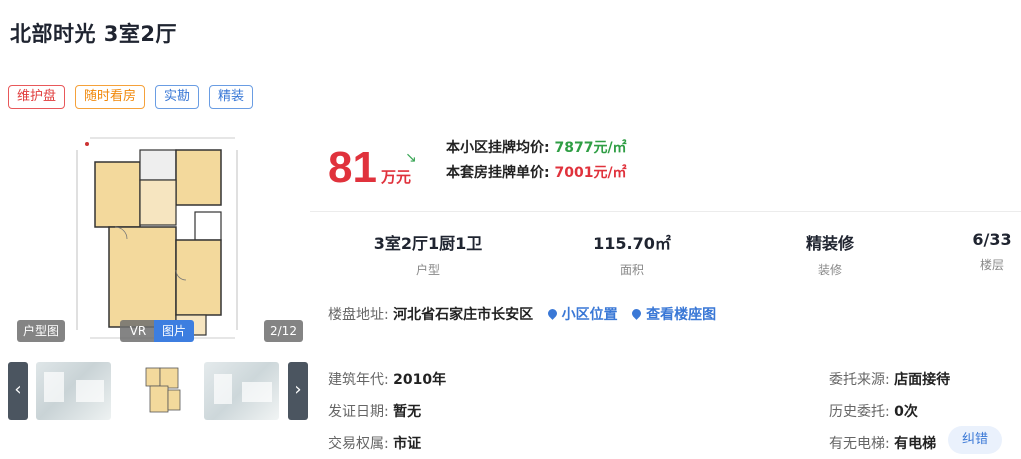 This screenshot has width=1021, height=459. What do you see at coordinates (991, 265) in the screenshot?
I see `fact-label: 楼层` at bounding box center [991, 265].